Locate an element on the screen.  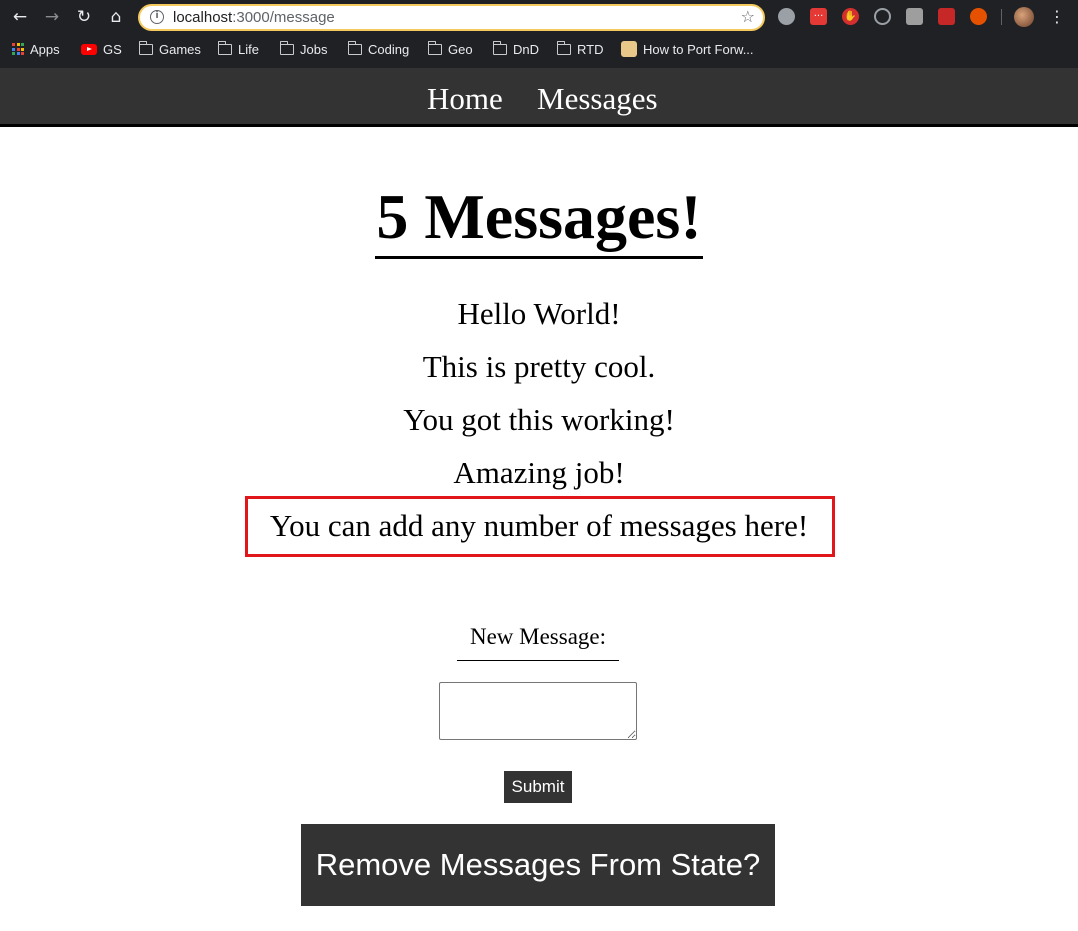
bookmark-label: Geo is located at coordinates (460, 49).